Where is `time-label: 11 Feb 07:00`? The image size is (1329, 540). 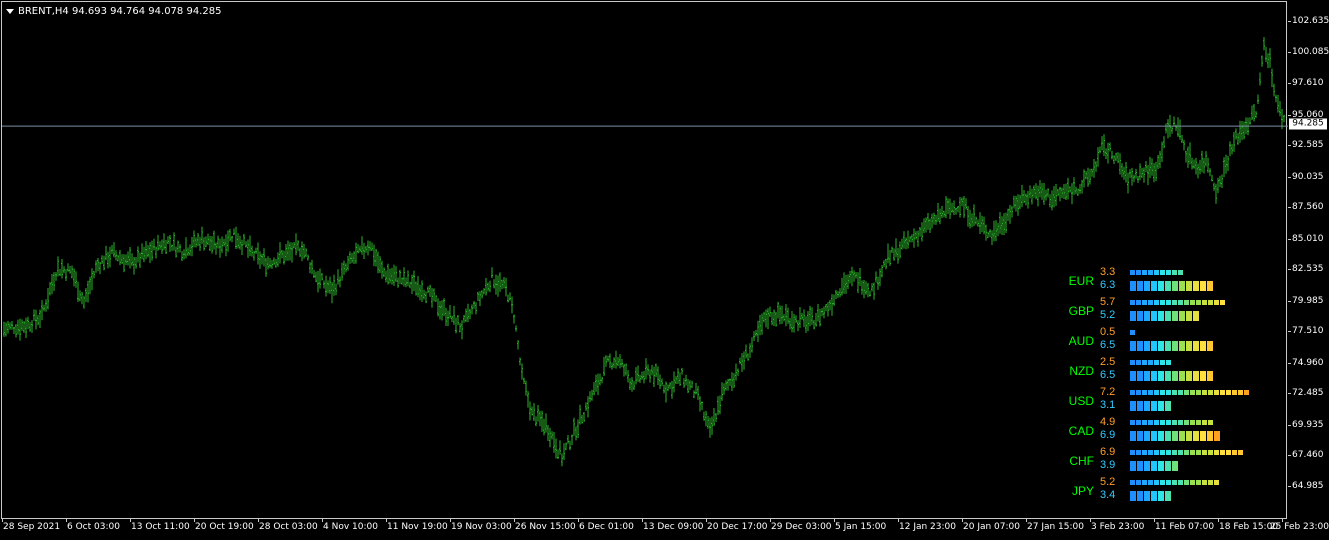
time-label: 11 Feb 07:00 is located at coordinates (1185, 527).